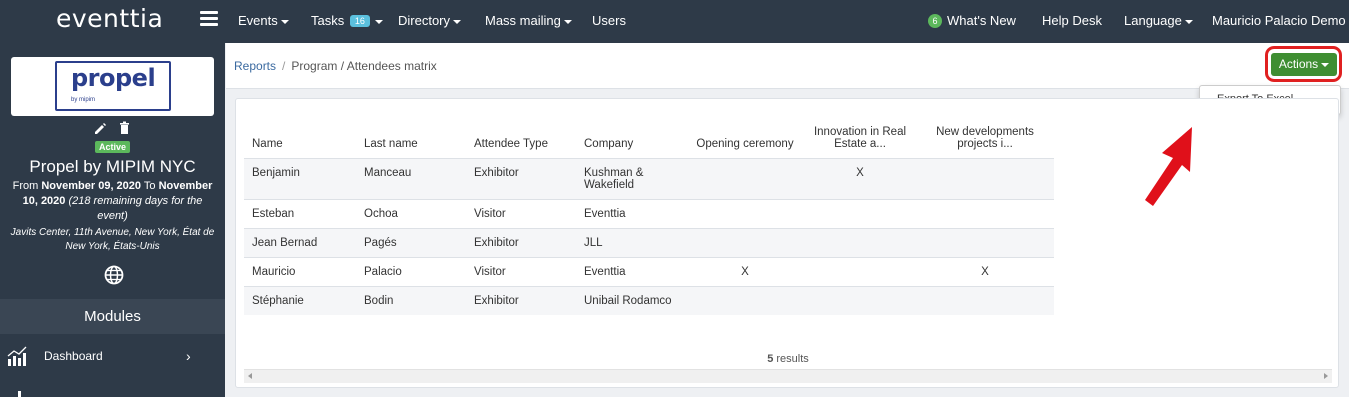  What do you see at coordinates (609, 20) in the screenshot?
I see `nav-users: Users` at bounding box center [609, 20].